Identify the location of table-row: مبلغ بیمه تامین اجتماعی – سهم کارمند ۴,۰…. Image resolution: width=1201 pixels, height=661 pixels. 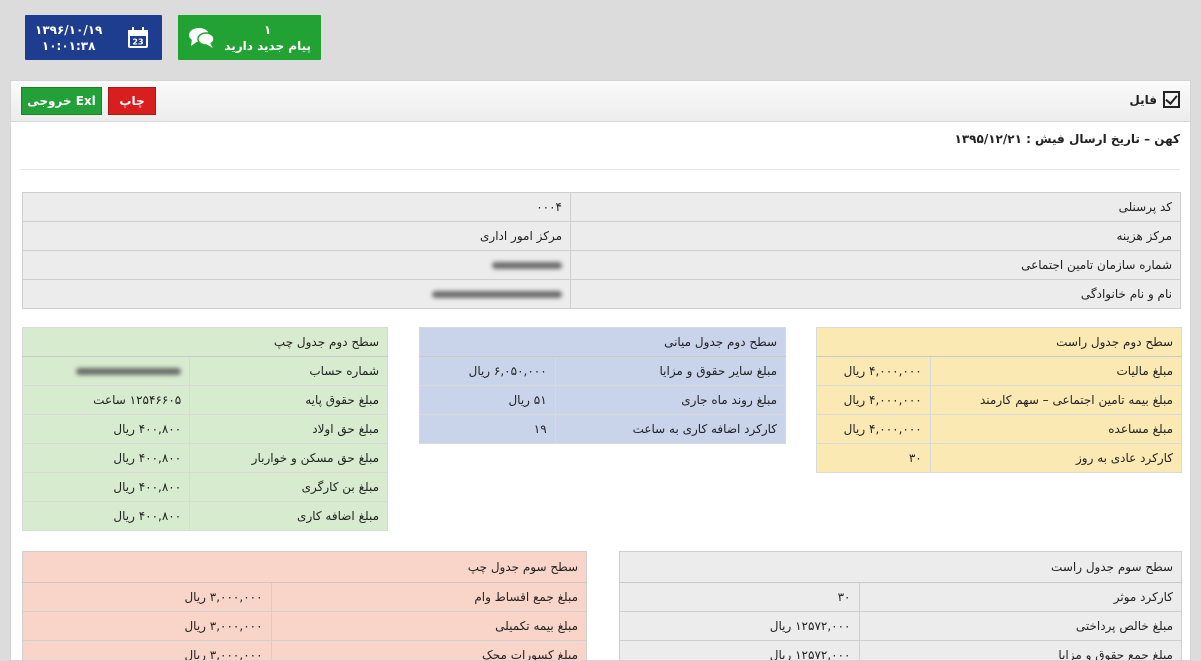
(999, 400).